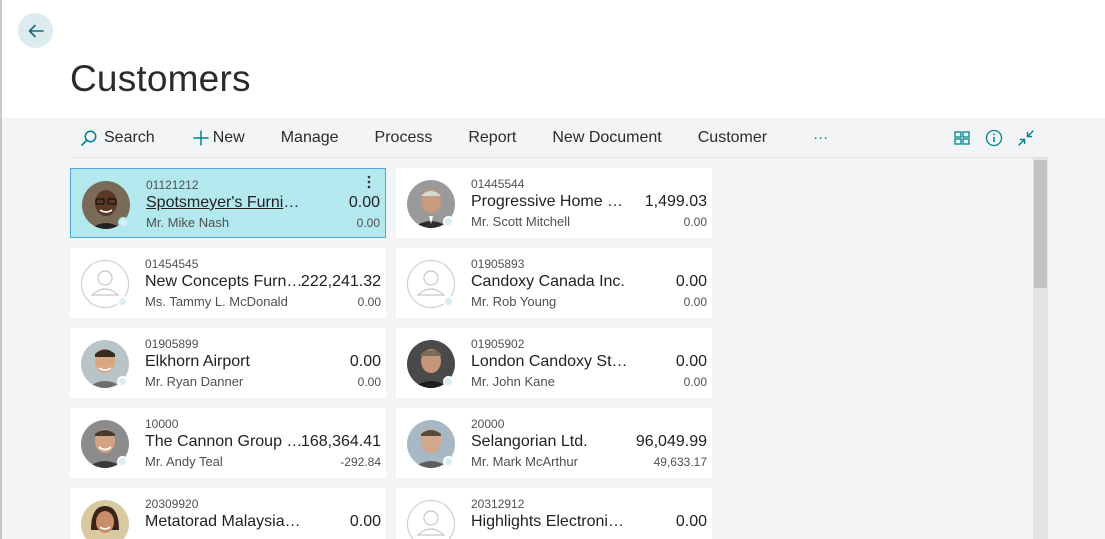 The image size is (1105, 539). Describe the element at coordinates (129, 137) in the screenshot. I see `search-label: Search` at that location.